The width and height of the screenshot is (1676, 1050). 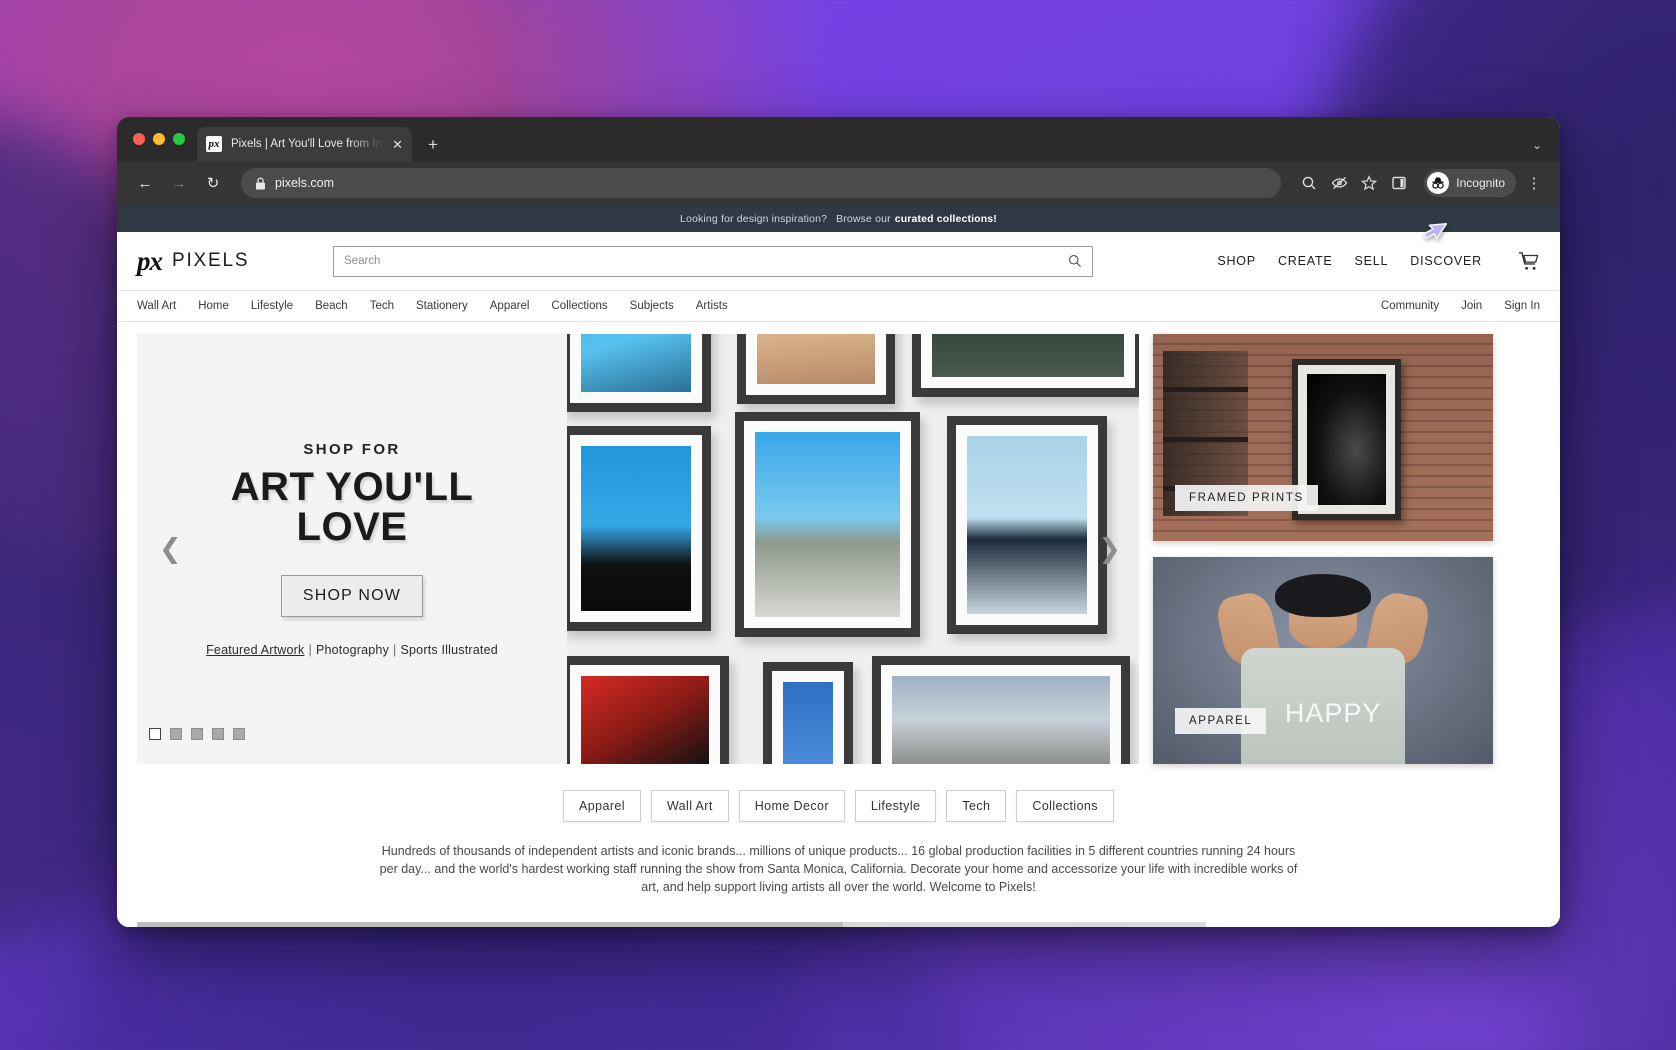 I want to click on zoom-out-icon, so click(x=1309, y=183).